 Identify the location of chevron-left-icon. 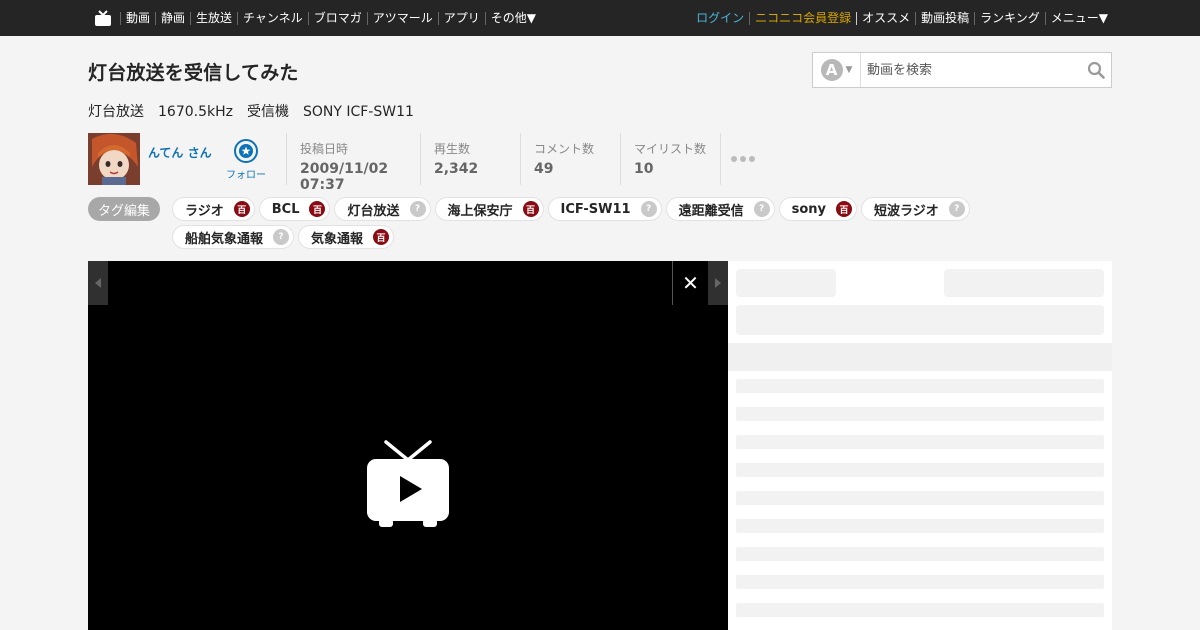
(98, 283).